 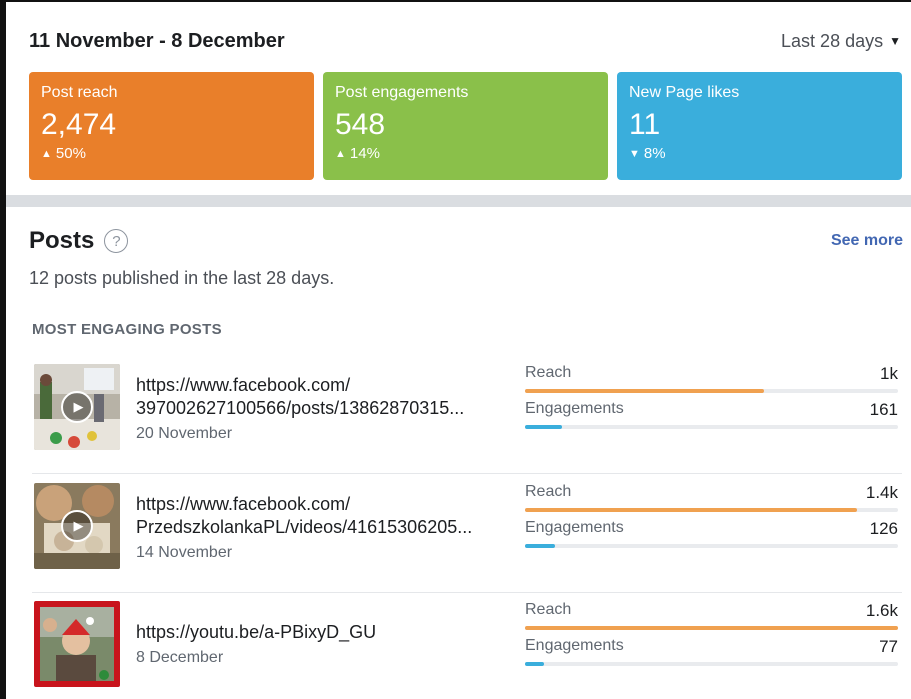 I want to click on caret-down-icon: ▼, so click(x=895, y=41).